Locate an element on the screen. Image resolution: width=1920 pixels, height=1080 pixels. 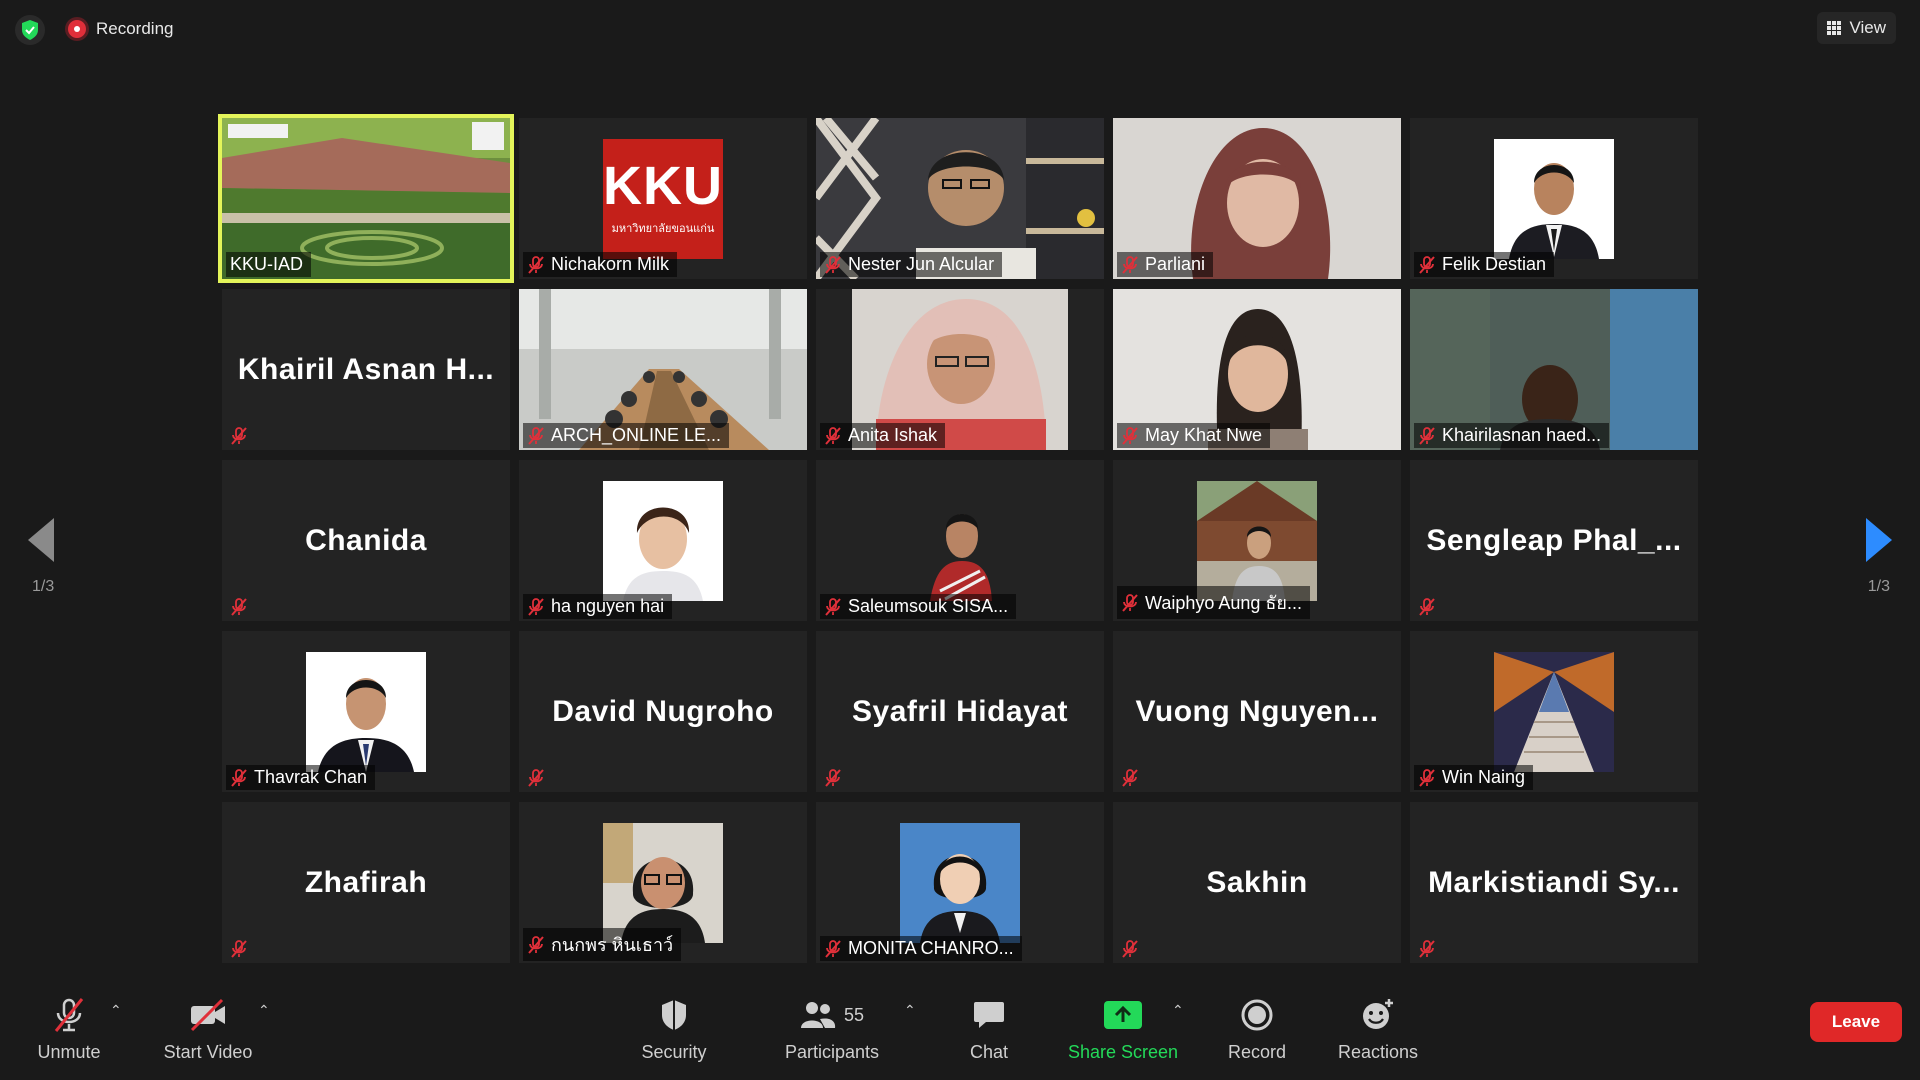
participant-name: Thavrak Chan is located at coordinates (311, 777).